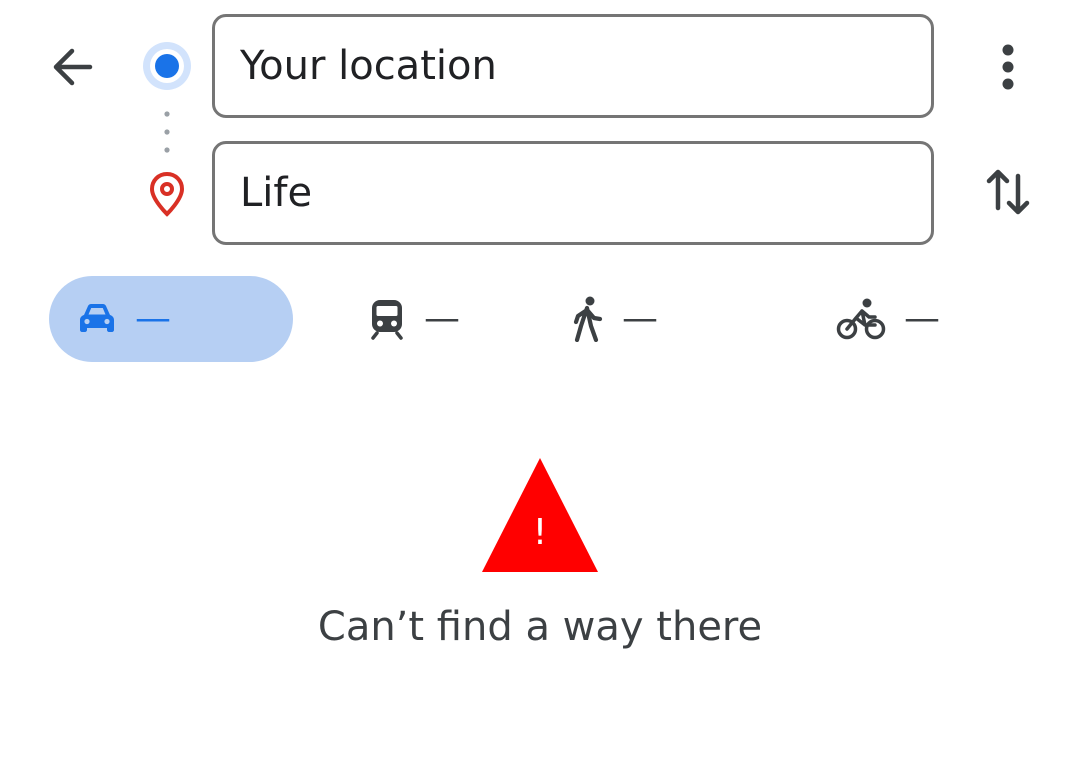 The height and width of the screenshot is (766, 1080). Describe the element at coordinates (368, 66) in the screenshot. I see `origin-input-value: Your location` at that location.